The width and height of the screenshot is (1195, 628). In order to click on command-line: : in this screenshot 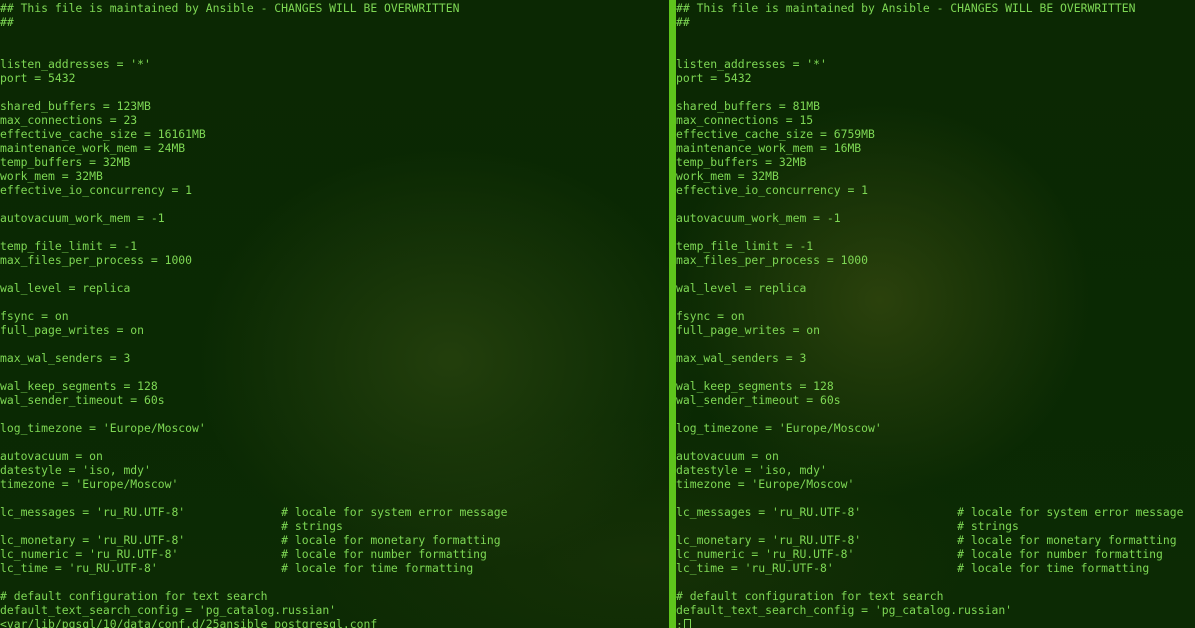, I will do `click(935, 622)`.